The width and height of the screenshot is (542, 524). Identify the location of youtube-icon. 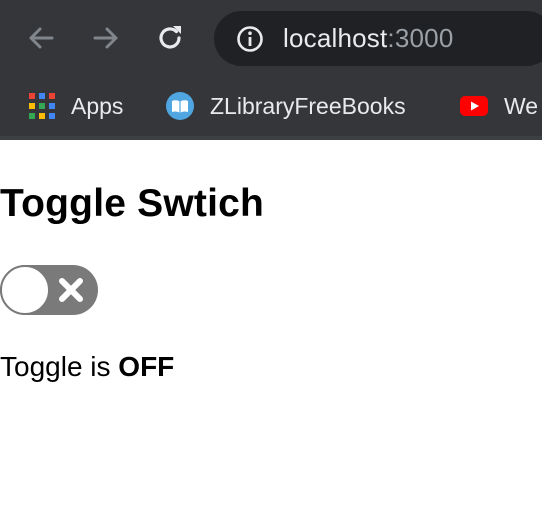
(474, 106).